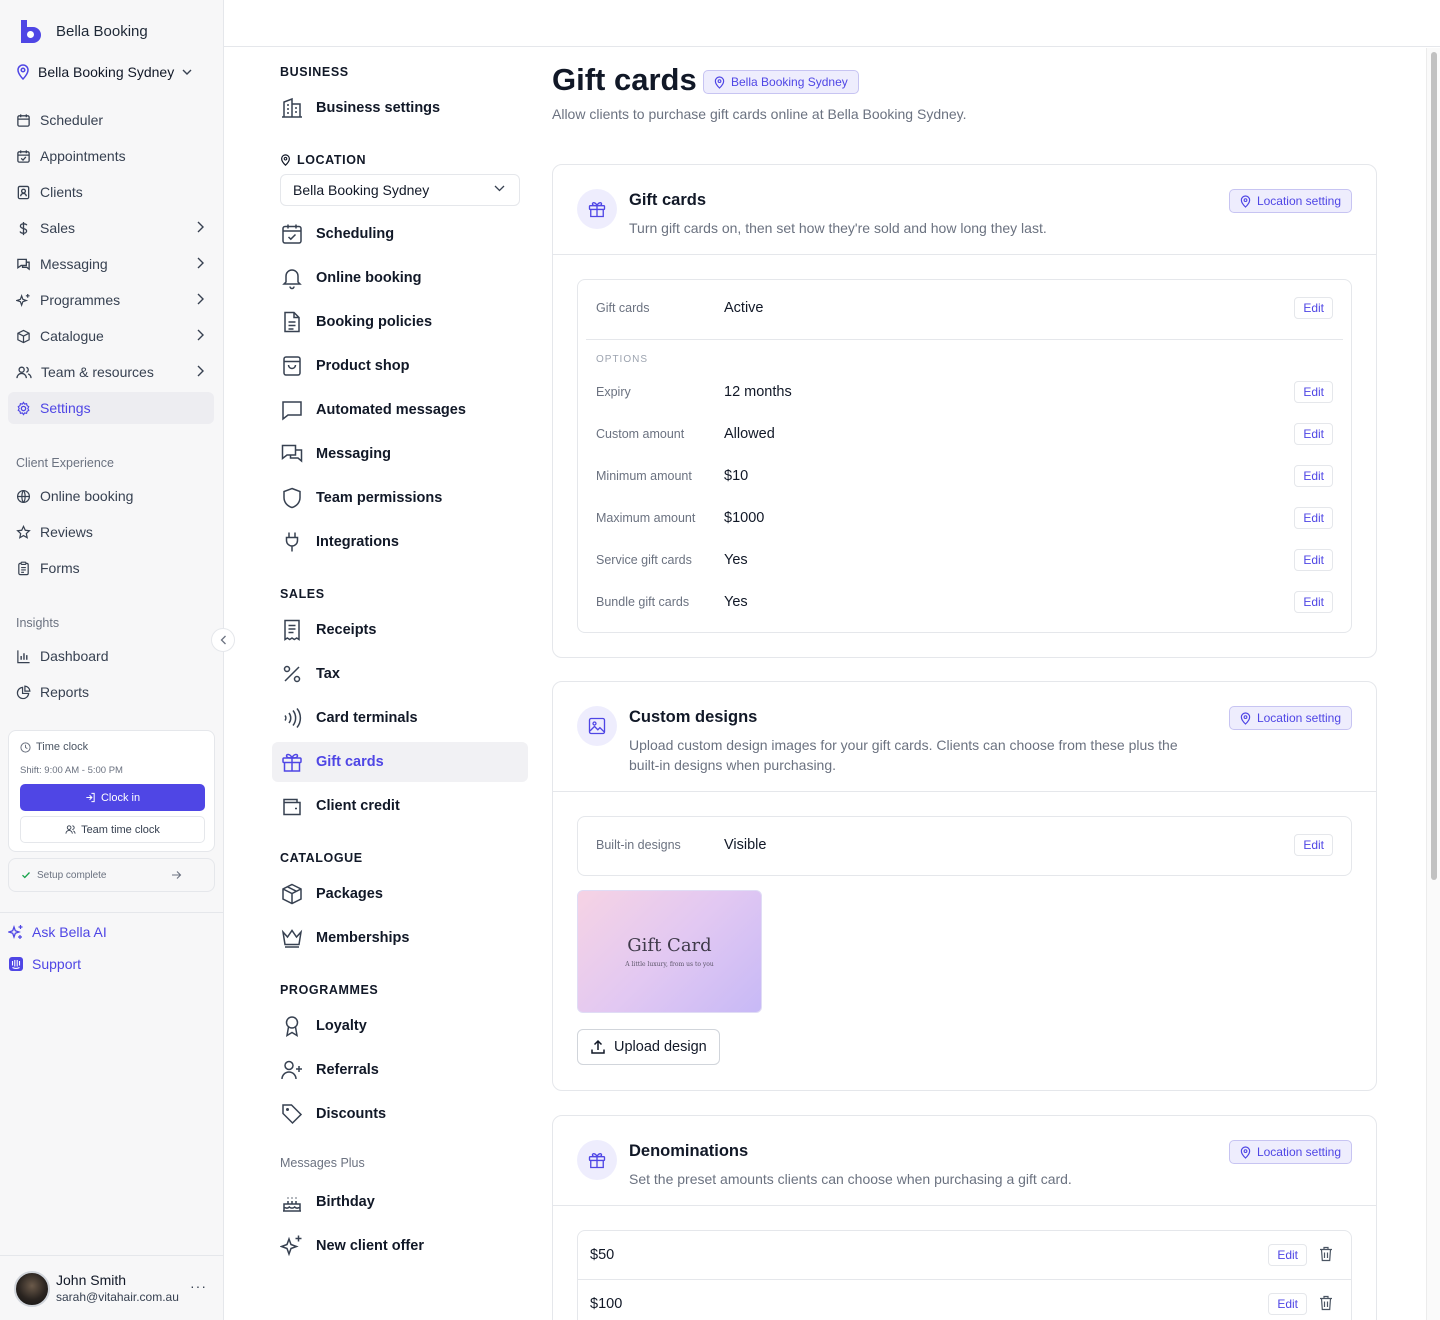 This screenshot has width=1440, height=1320. I want to click on crown-icon, so click(292, 938).